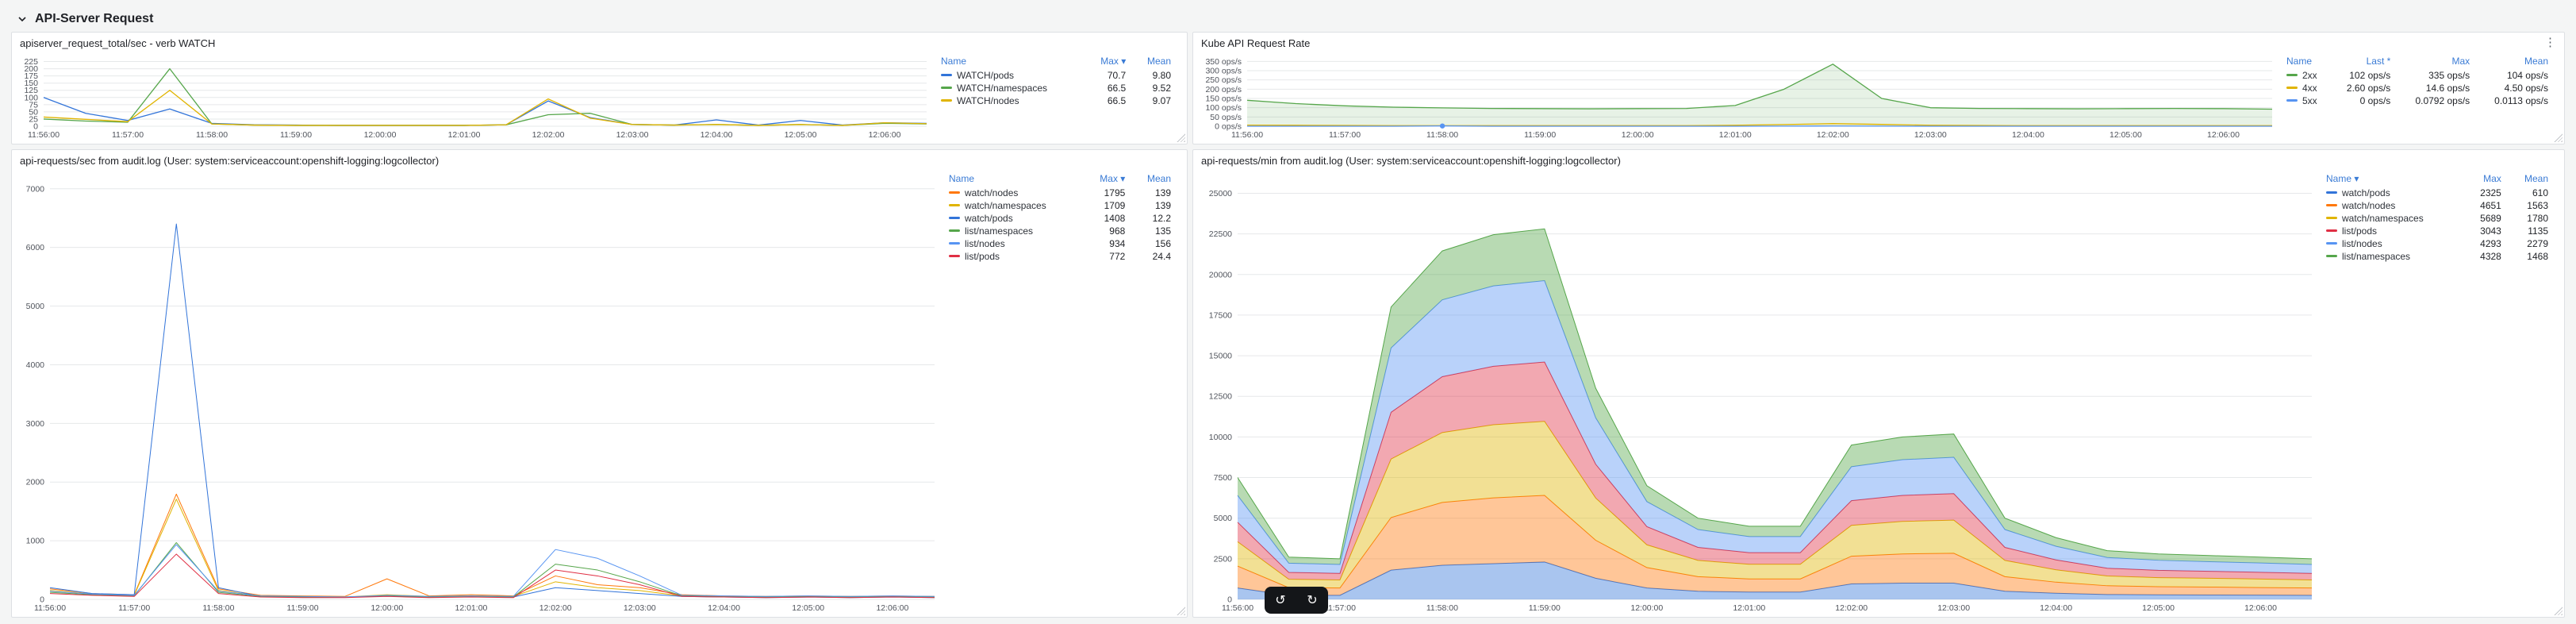  What do you see at coordinates (2368, 88) in the screenshot?
I see `legend-value: 2.60 ops/s` at bounding box center [2368, 88].